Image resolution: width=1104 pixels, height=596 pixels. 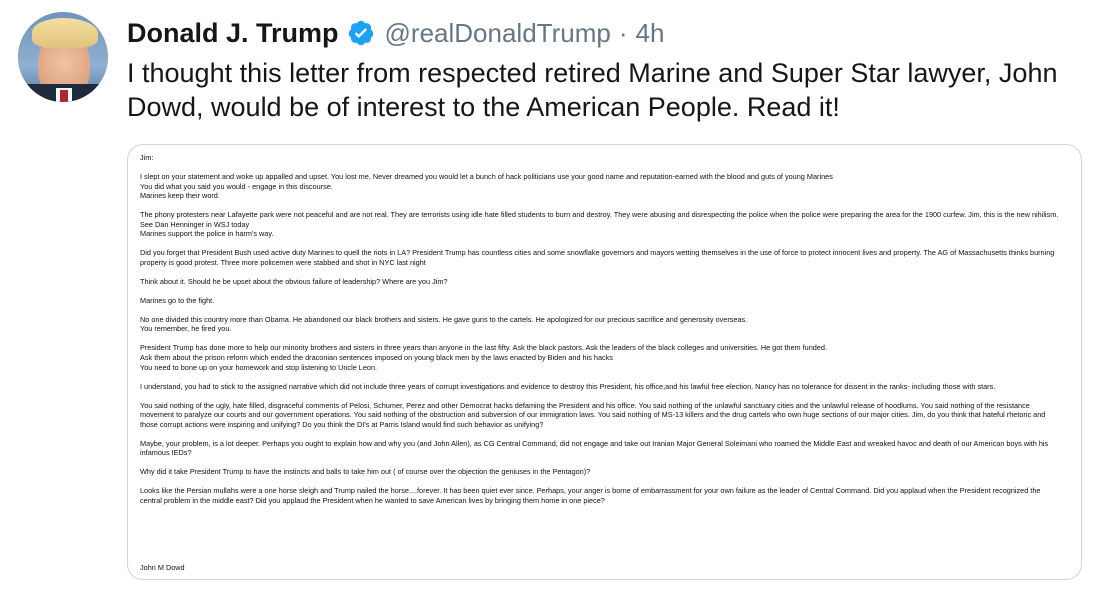 What do you see at coordinates (177, 300) in the screenshot?
I see `letter-line: Marines go to the fight.` at bounding box center [177, 300].